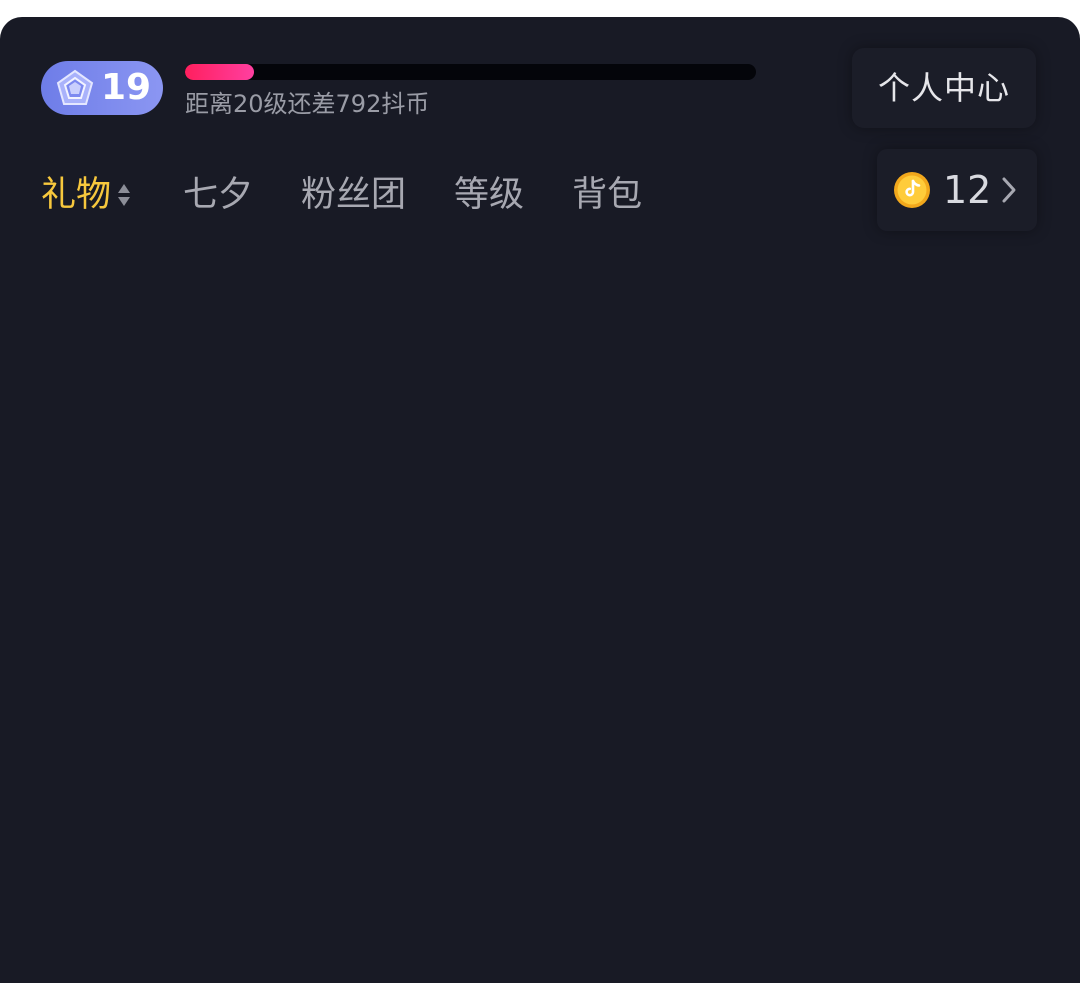  What do you see at coordinates (607, 195) in the screenshot?
I see `tab-backpack: 背包` at bounding box center [607, 195].